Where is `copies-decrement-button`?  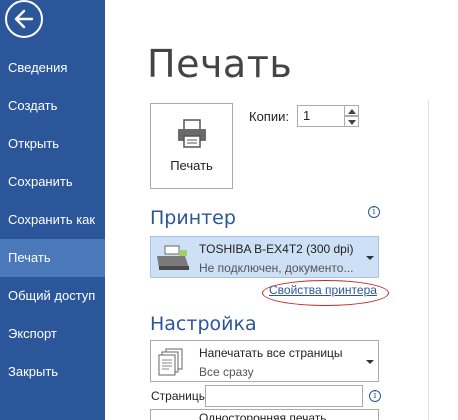
copies-decrement-button is located at coordinates (352, 121).